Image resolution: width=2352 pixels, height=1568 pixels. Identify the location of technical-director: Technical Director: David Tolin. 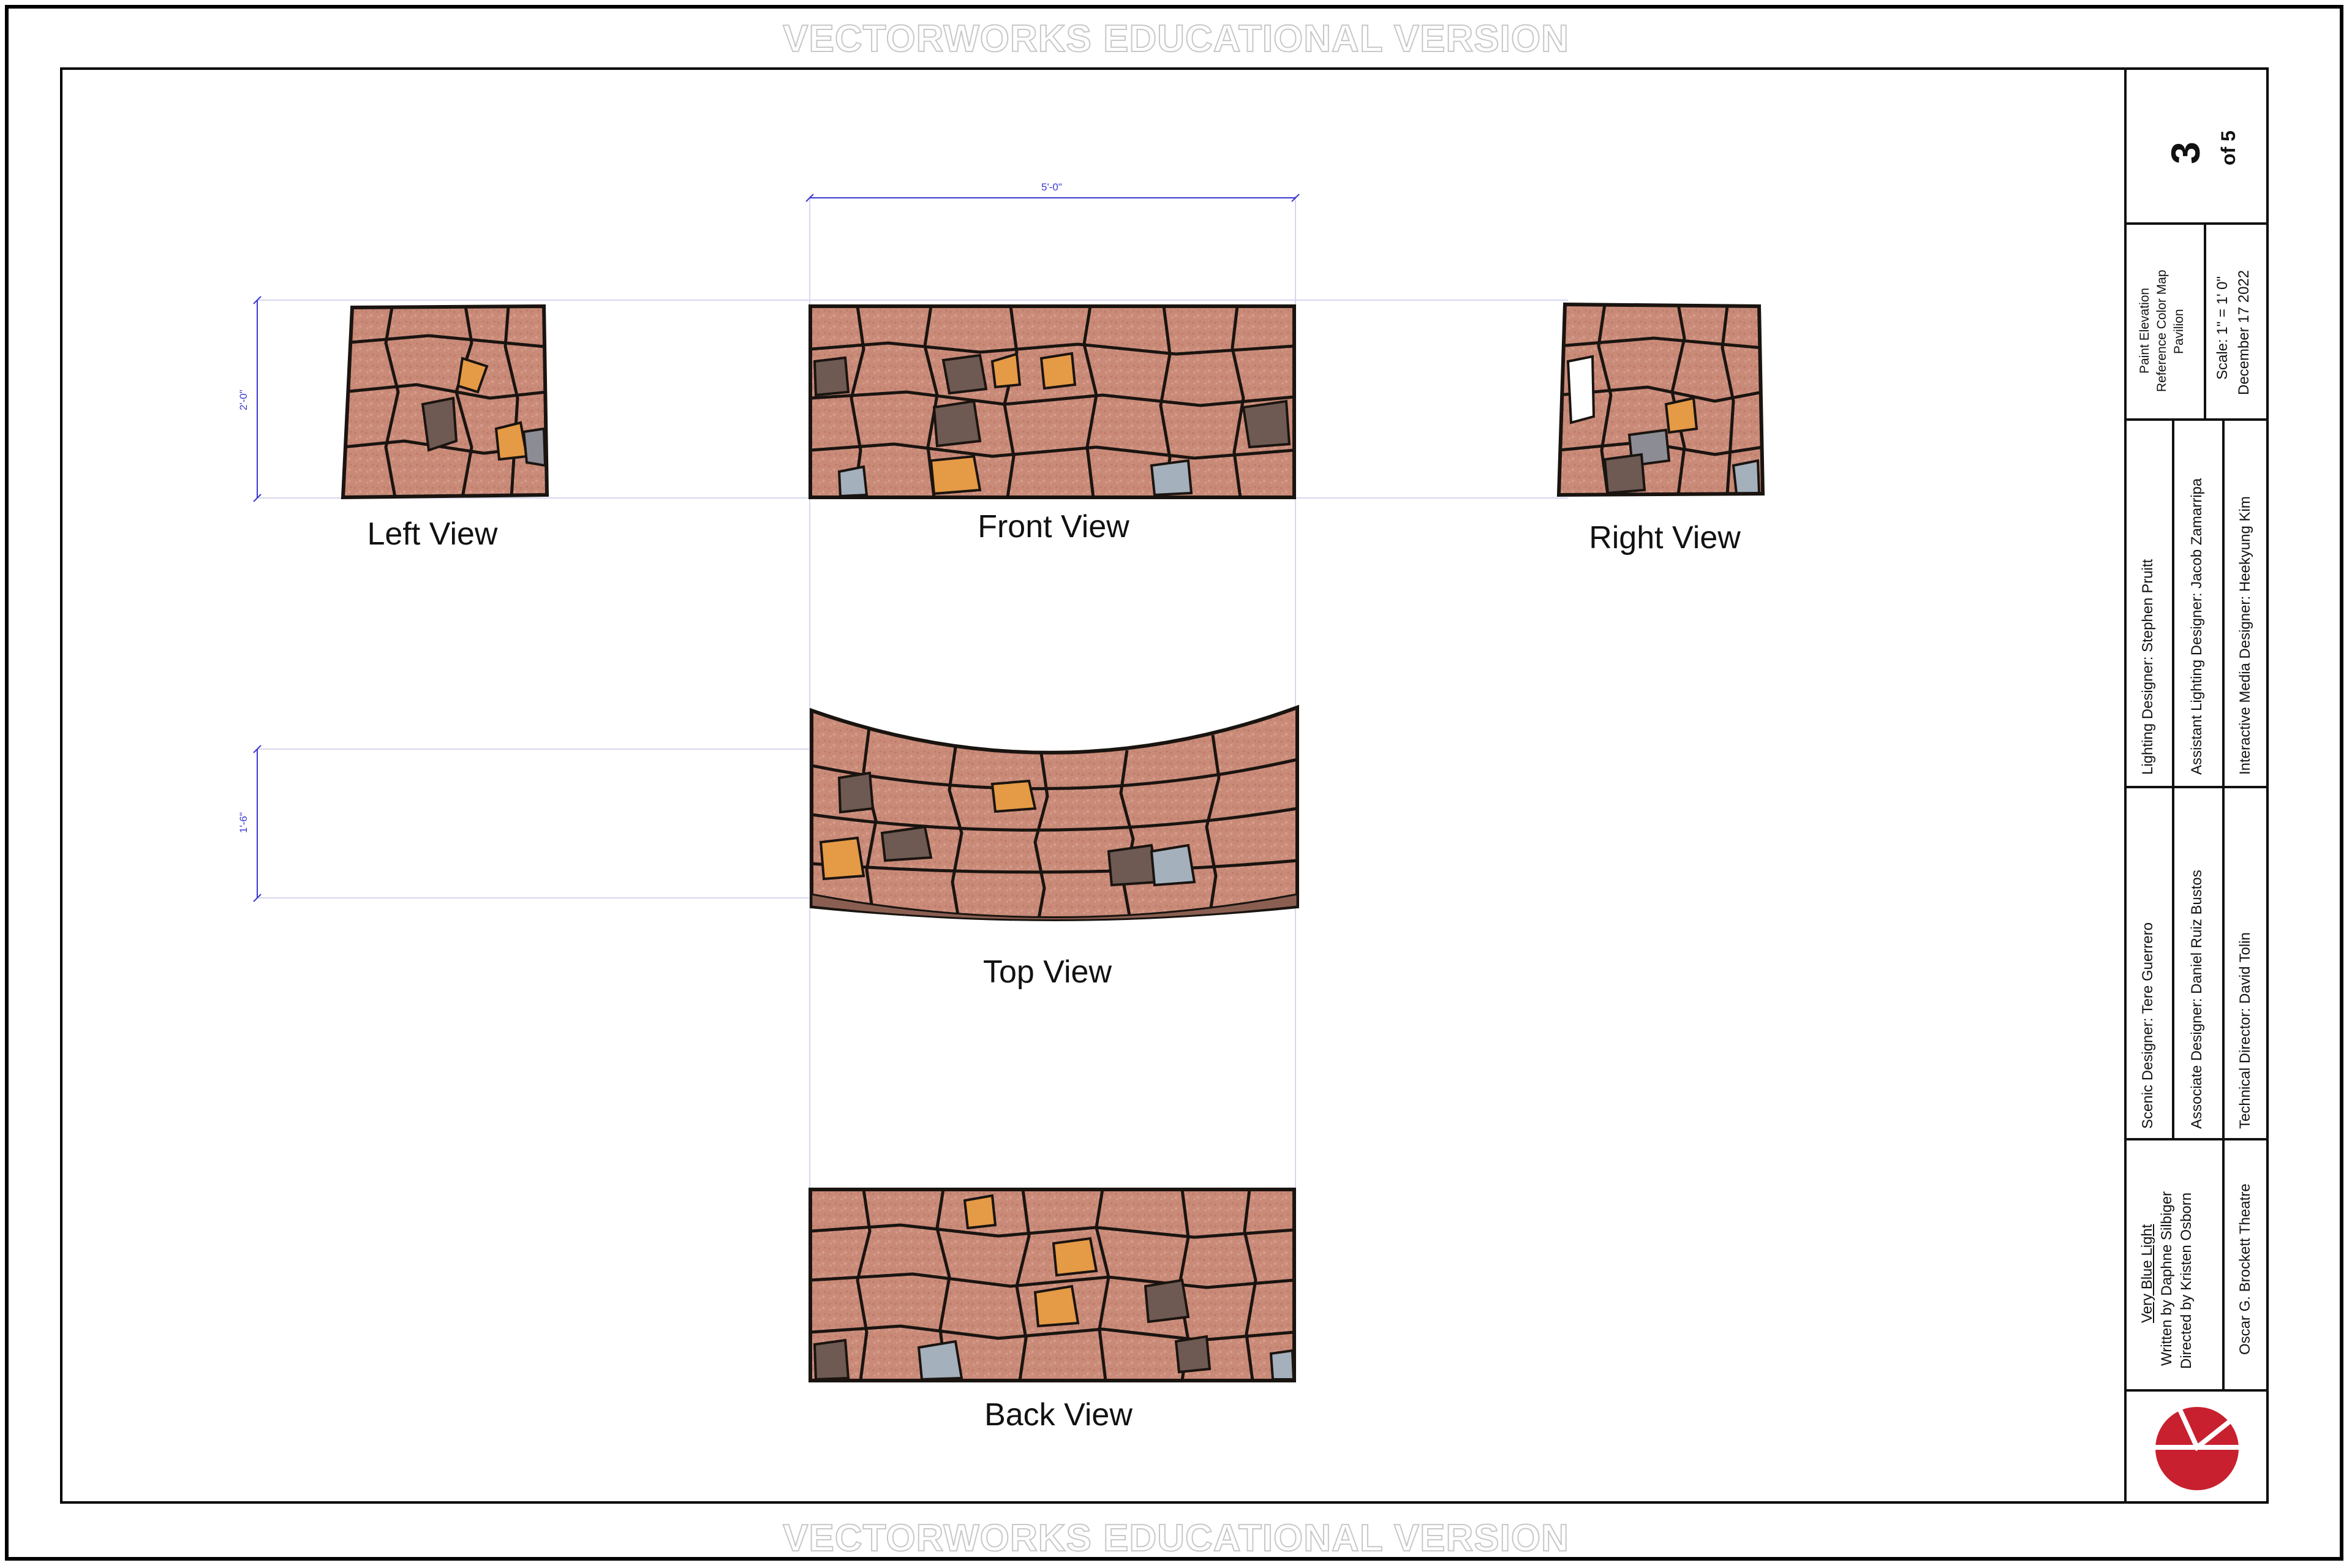
(2245, 1031).